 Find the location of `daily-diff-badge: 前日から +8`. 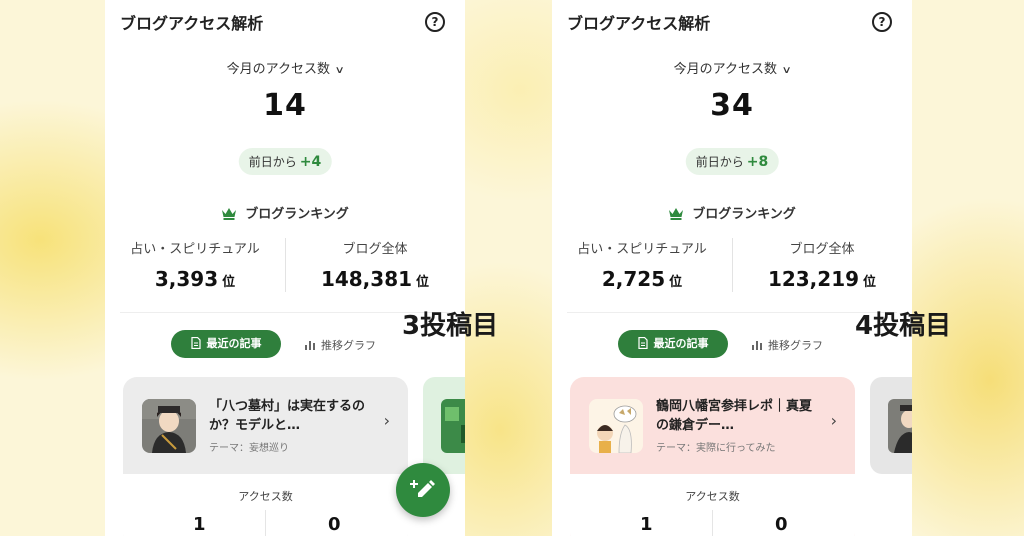

daily-diff-badge: 前日から +8 is located at coordinates (732, 161).